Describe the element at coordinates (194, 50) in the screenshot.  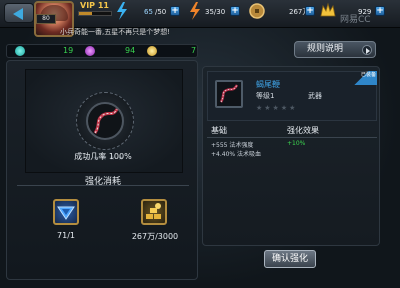
I see `resource-value: 7` at that location.